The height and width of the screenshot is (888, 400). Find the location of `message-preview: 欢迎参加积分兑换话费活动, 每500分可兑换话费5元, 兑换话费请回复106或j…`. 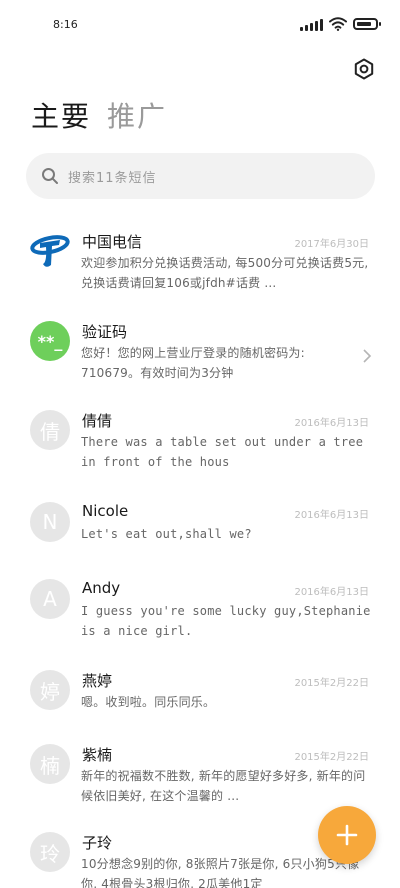

message-preview: 欢迎参加积分兑换话费活动, 每500分可兑换话费5元, 兑换话费请回复106或j… is located at coordinates (225, 273).